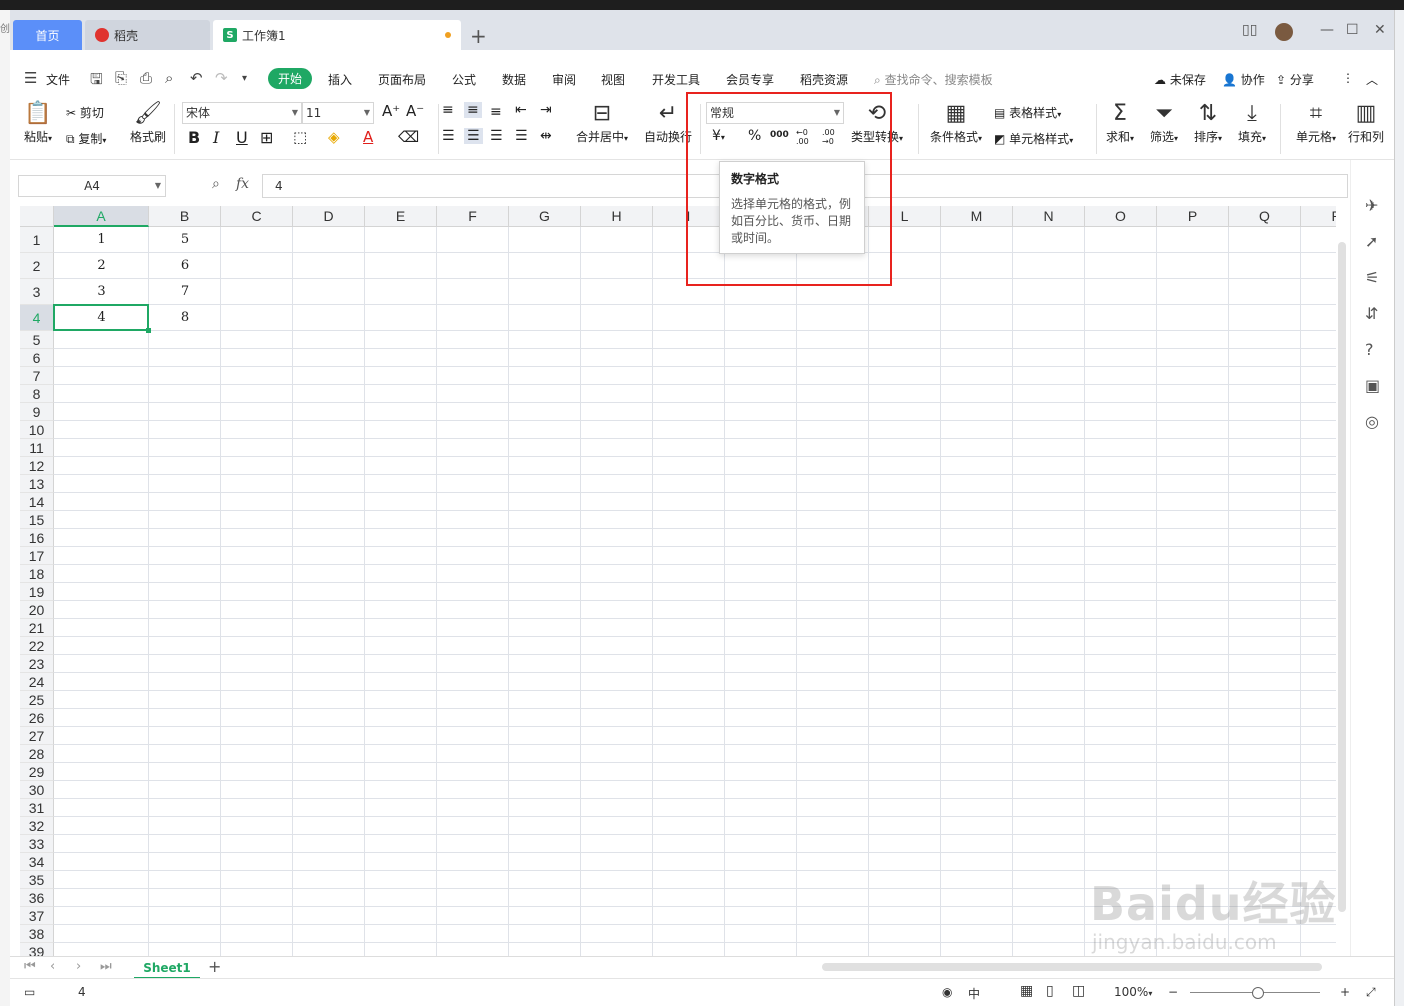 The width and height of the screenshot is (1404, 1006). Describe the element at coordinates (185, 292) in the screenshot. I see `cell-b3: 7` at that location.